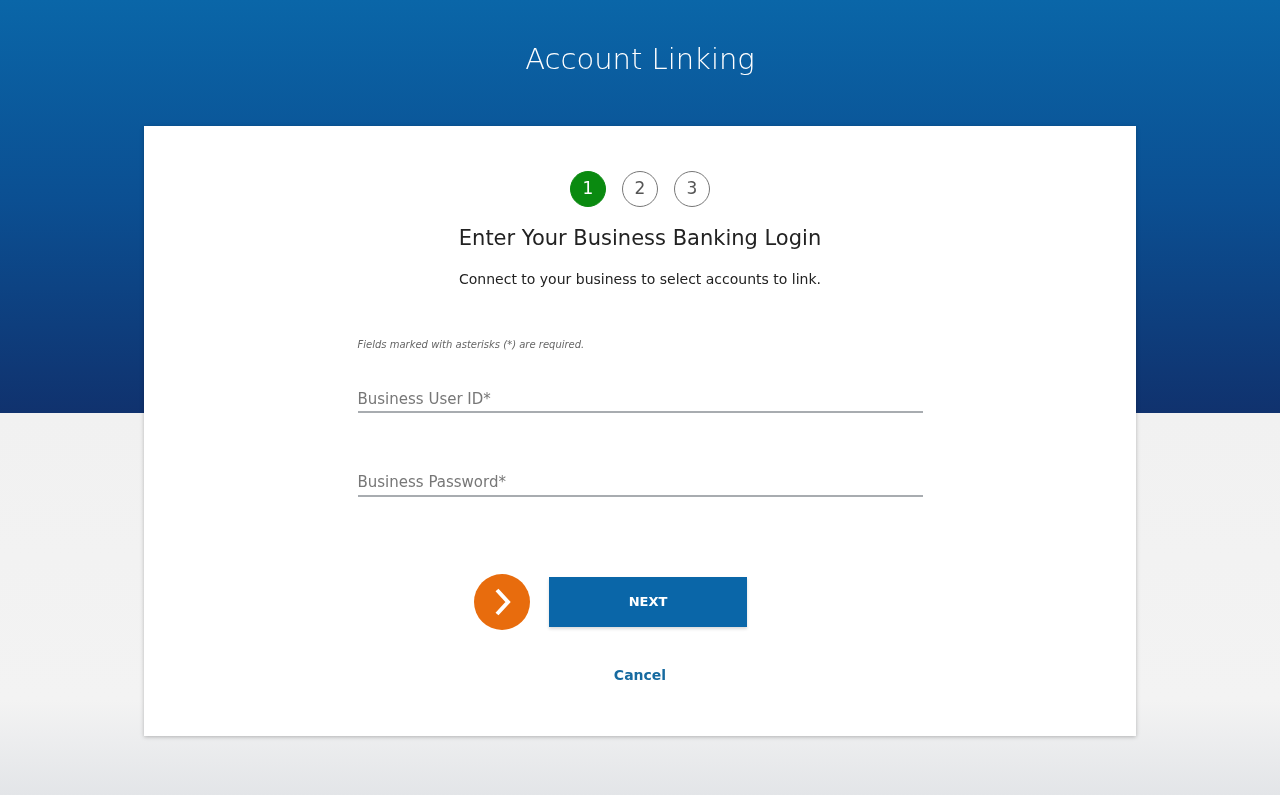 This screenshot has width=1280, height=795. What do you see at coordinates (640, 189) in the screenshot?
I see `step-indicator: 2` at bounding box center [640, 189].